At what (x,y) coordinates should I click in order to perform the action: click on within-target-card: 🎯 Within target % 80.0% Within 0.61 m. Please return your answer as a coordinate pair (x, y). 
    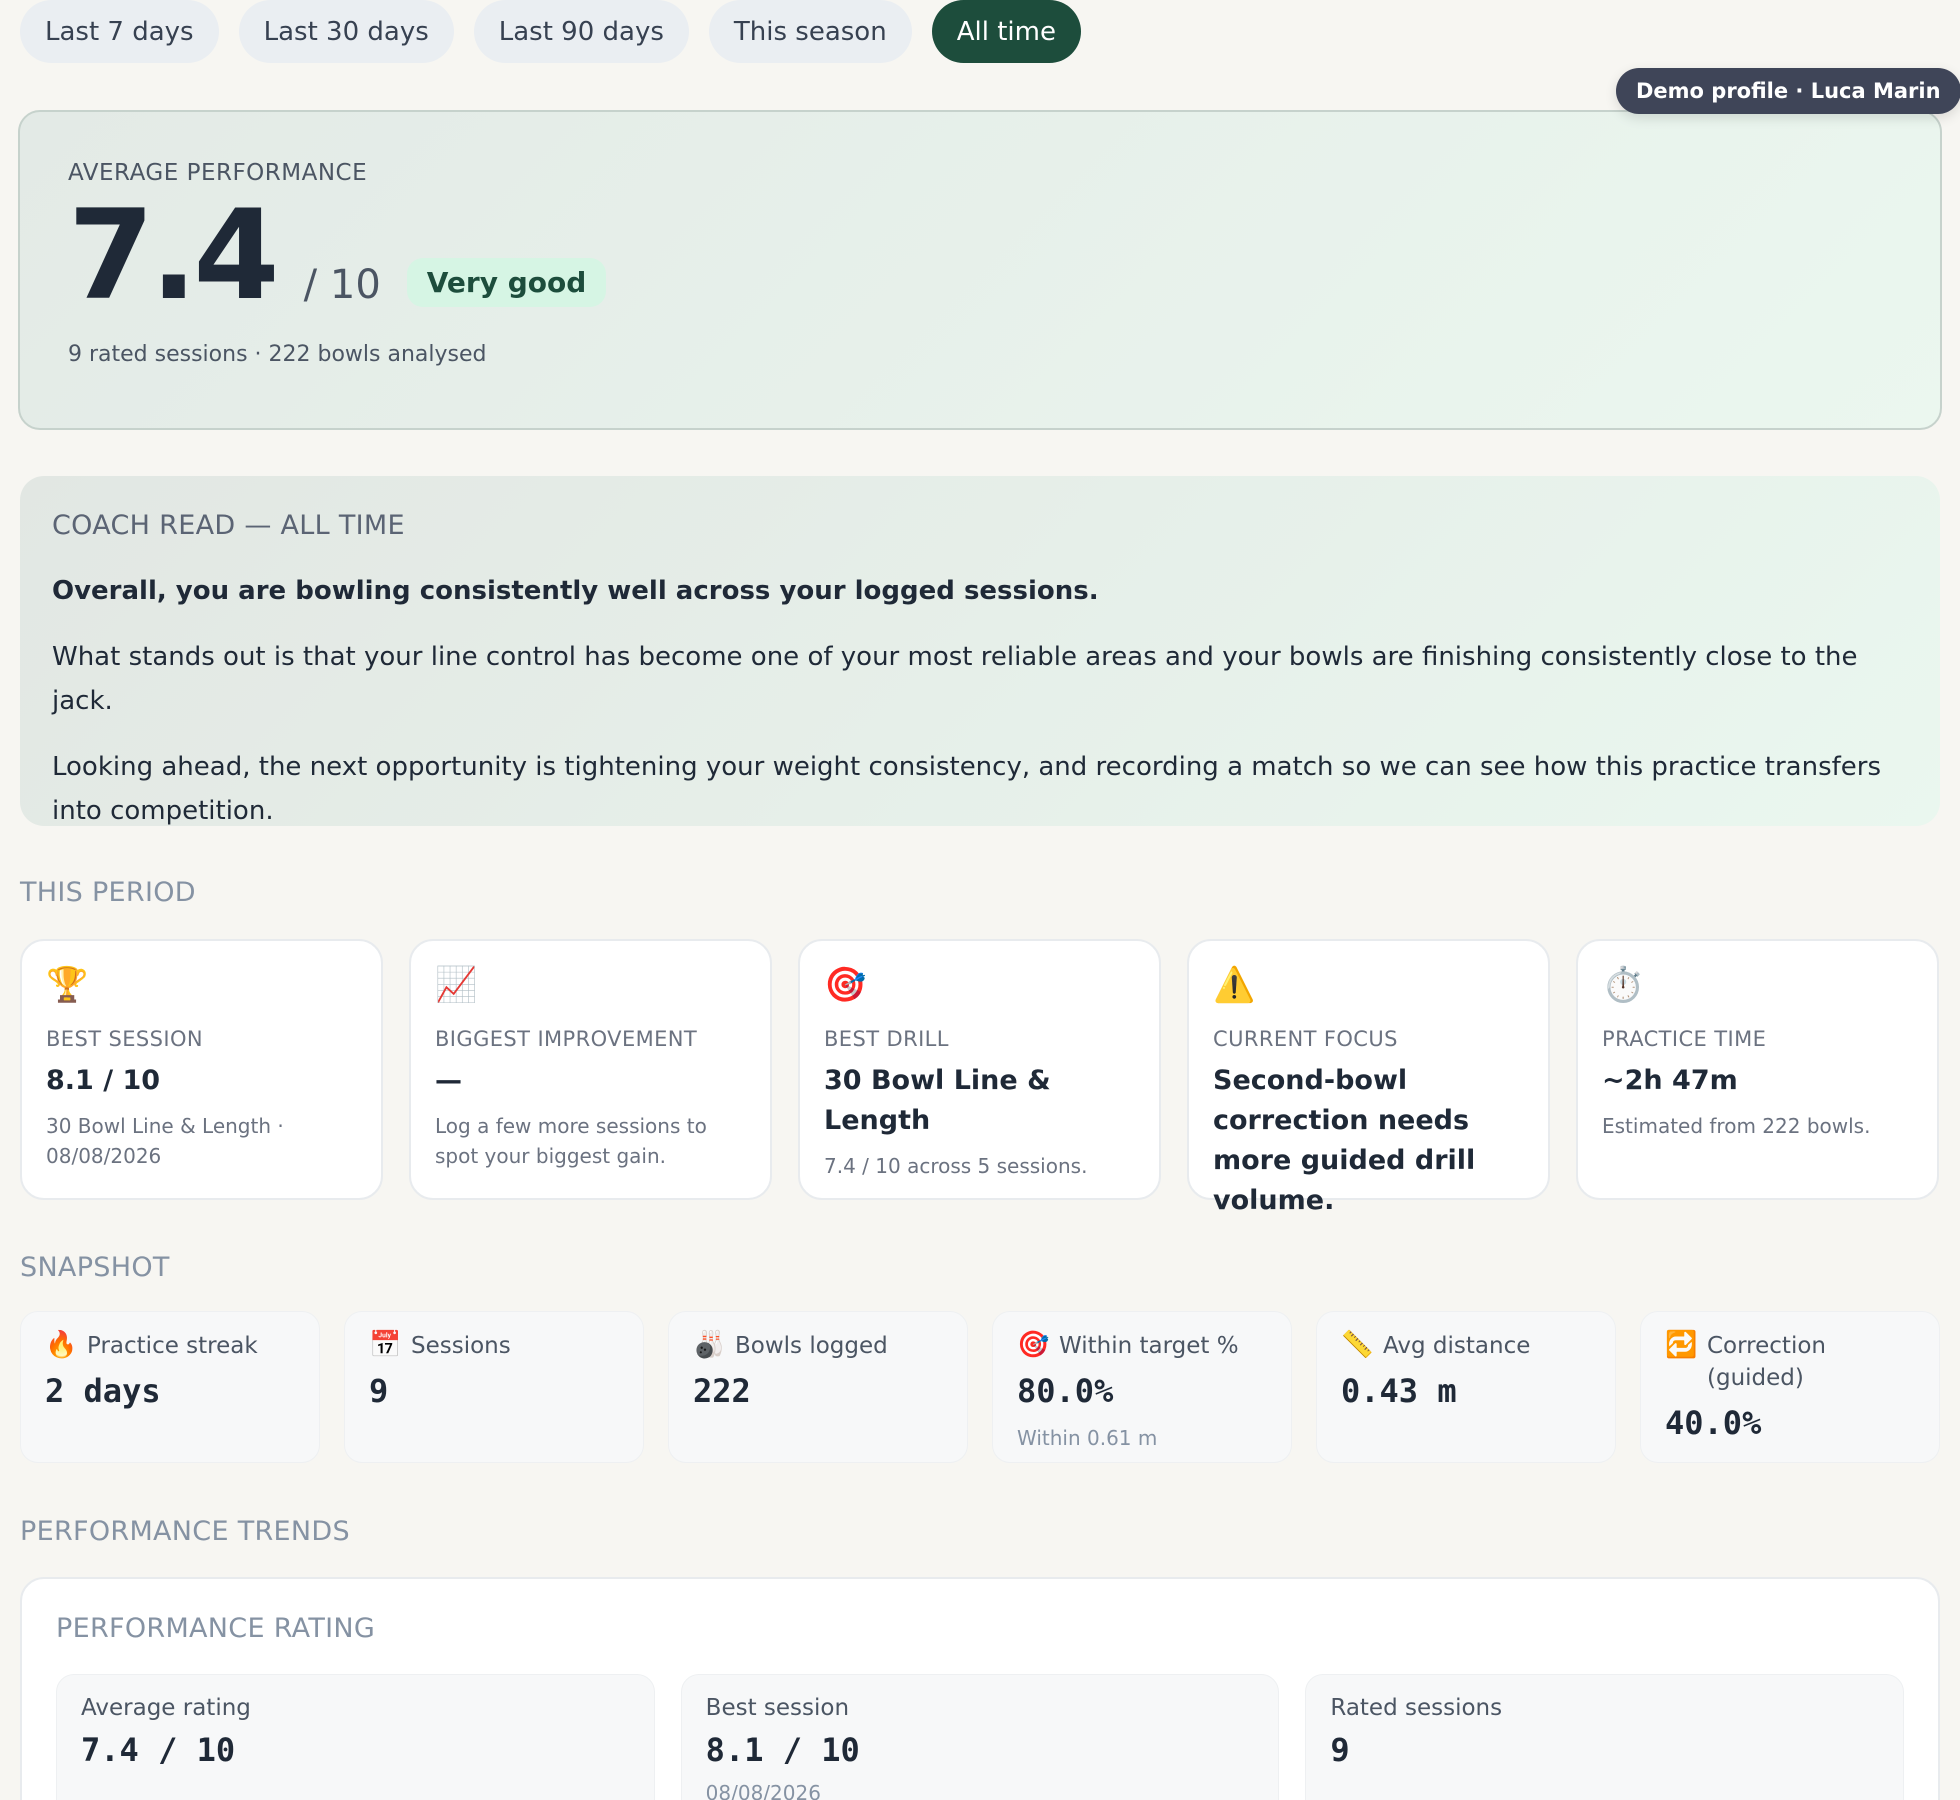
    Looking at the image, I should click on (1142, 1387).